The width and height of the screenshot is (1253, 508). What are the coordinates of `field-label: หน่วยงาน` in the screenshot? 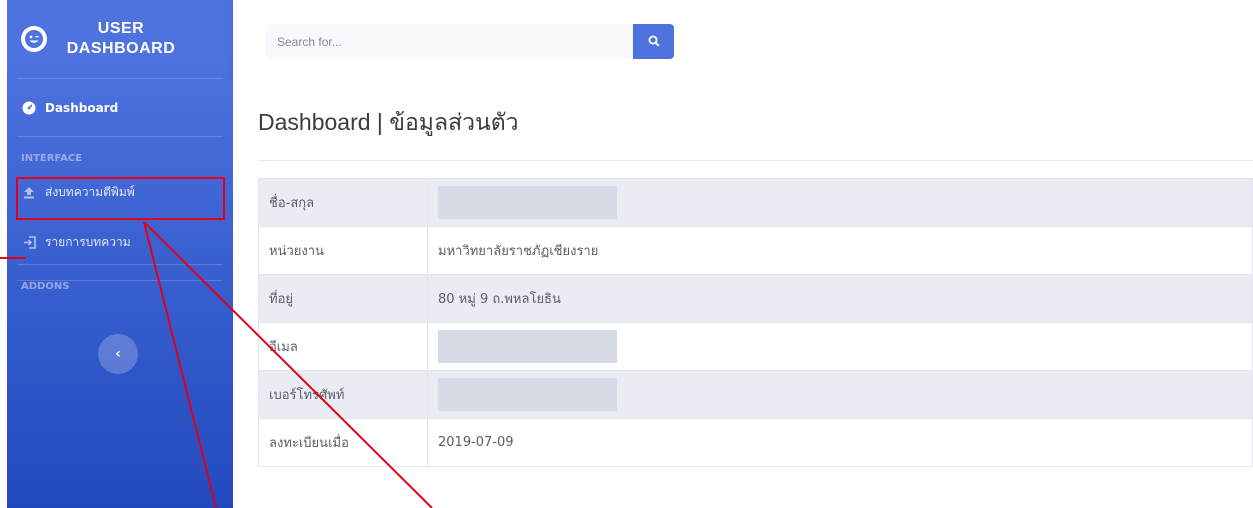 It's located at (343, 250).